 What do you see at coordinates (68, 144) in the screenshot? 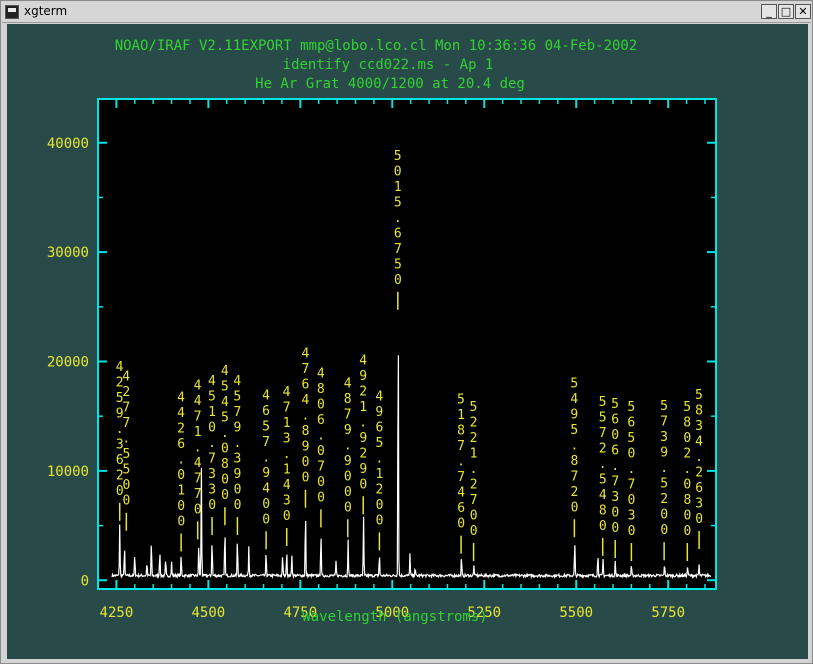
I see `y-tick-label: 40000` at bounding box center [68, 144].